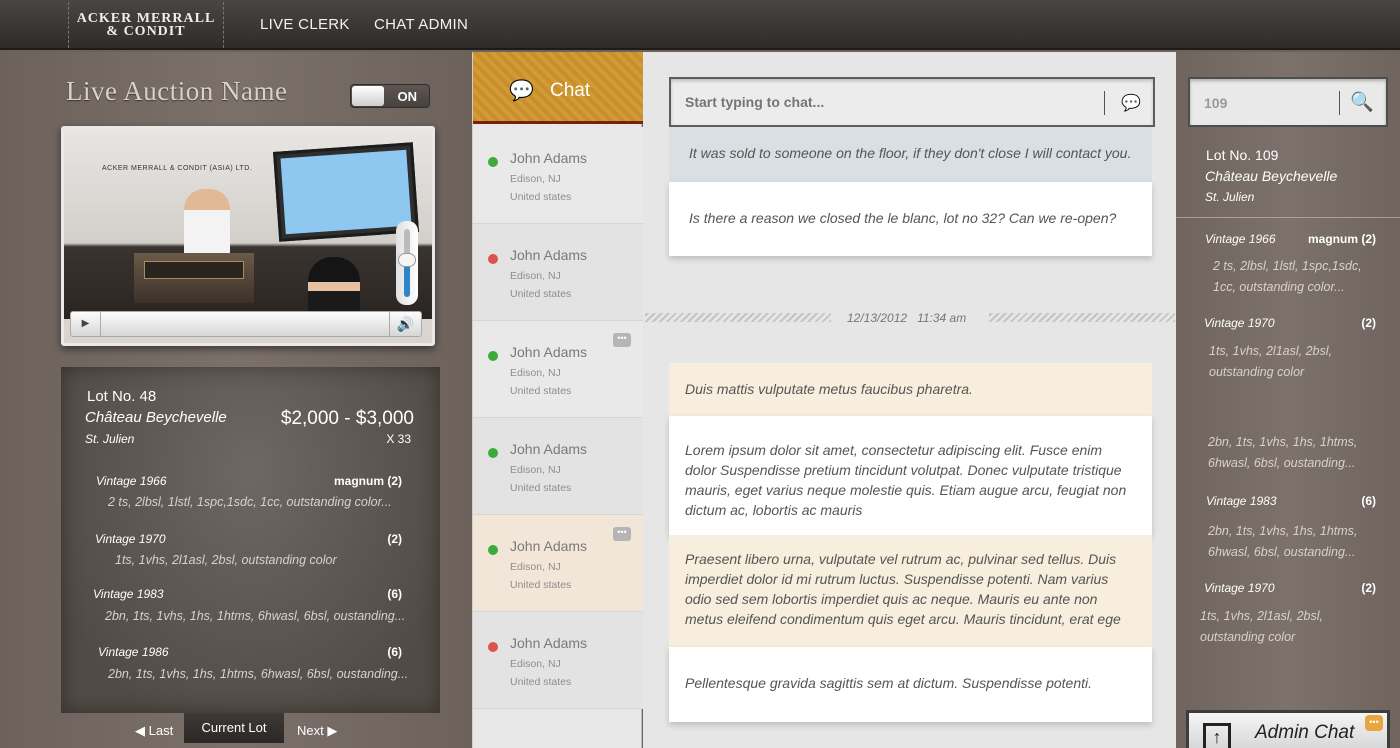 The width and height of the screenshot is (1400, 748). I want to click on last-lot-label: Last, so click(161, 730).